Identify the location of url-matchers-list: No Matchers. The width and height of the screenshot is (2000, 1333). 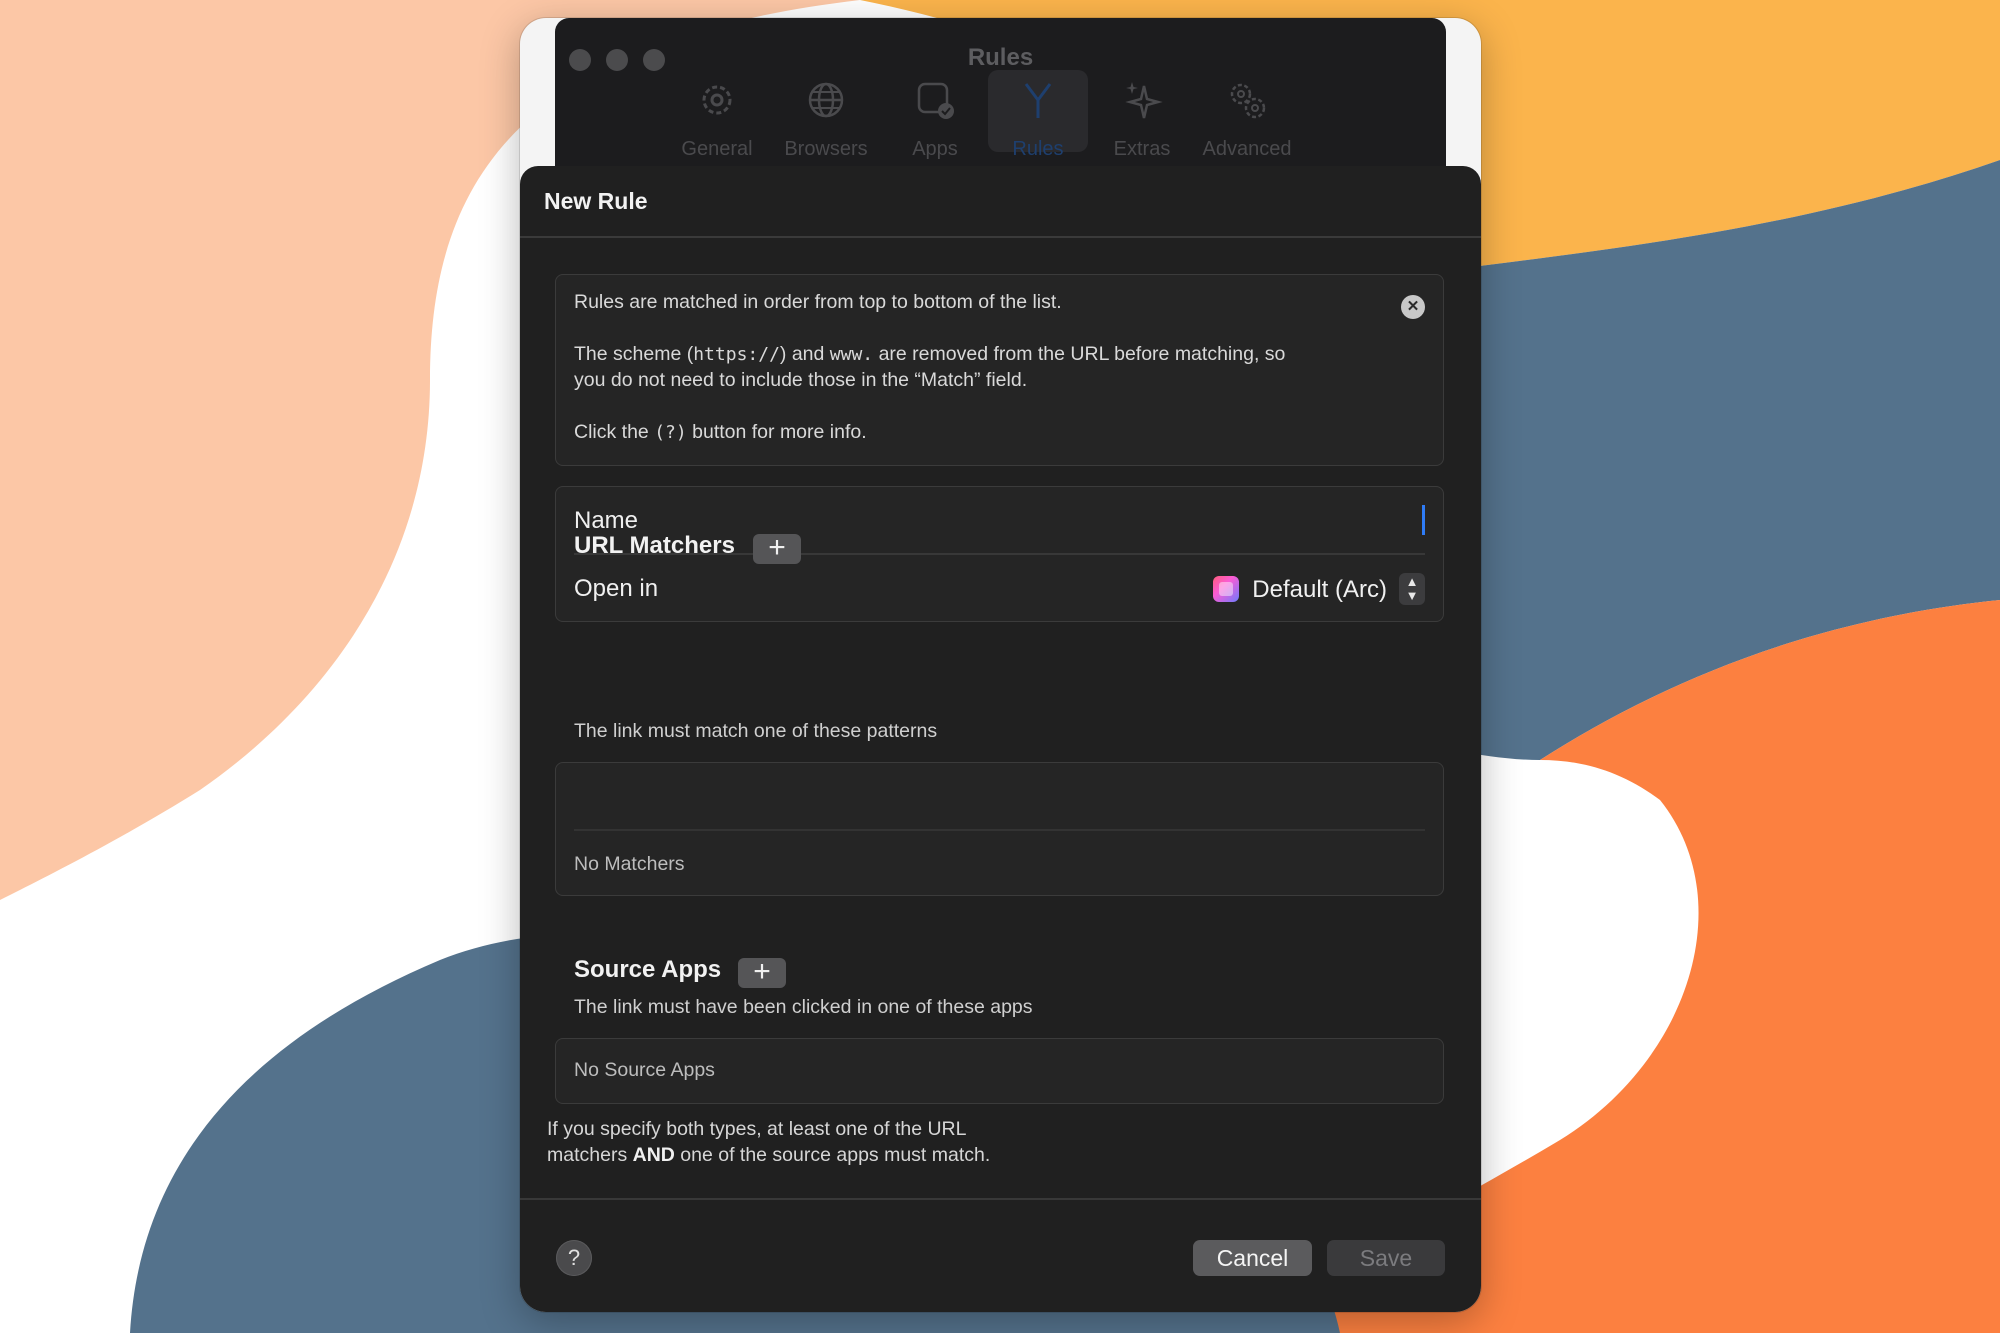
(999, 829).